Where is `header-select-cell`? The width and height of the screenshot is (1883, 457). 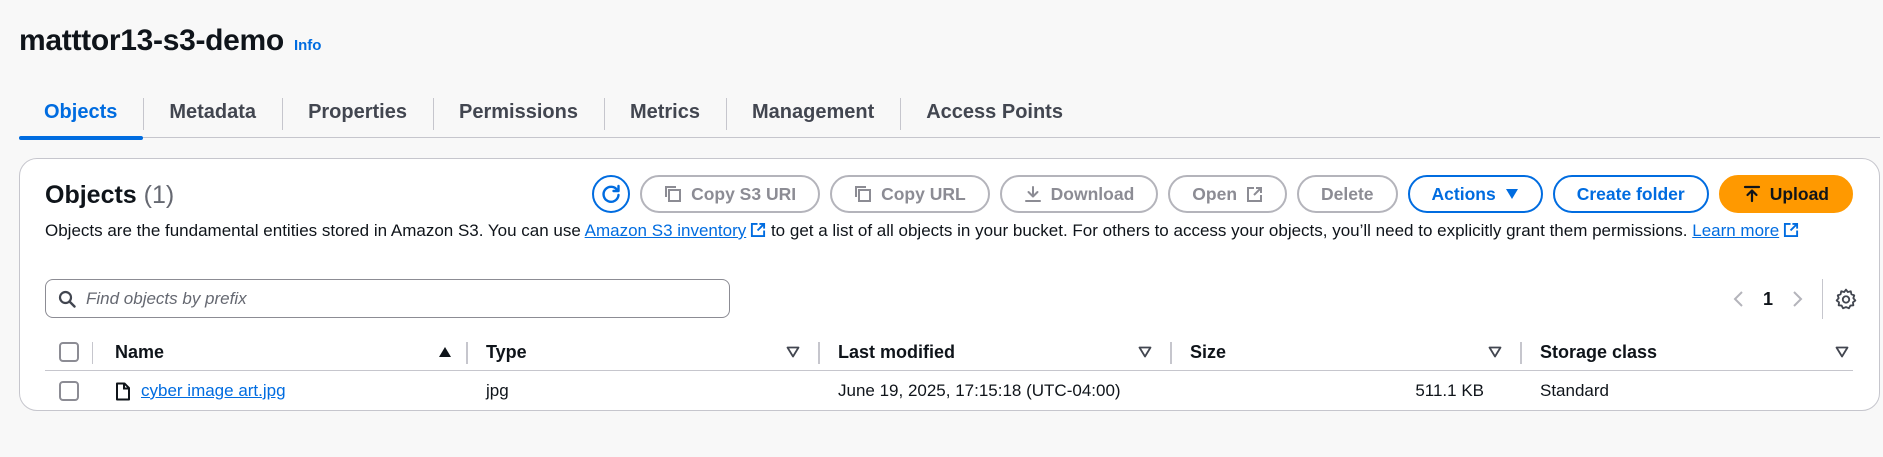 header-select-cell is located at coordinates (80, 352).